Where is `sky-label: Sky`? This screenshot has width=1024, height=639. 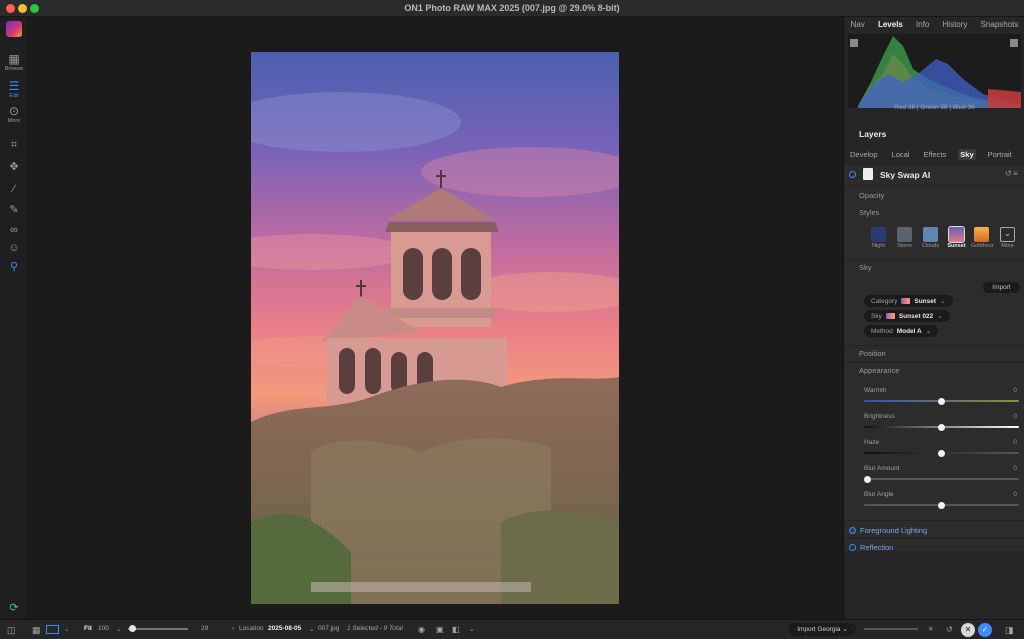 sky-label: Sky is located at coordinates (876, 316).